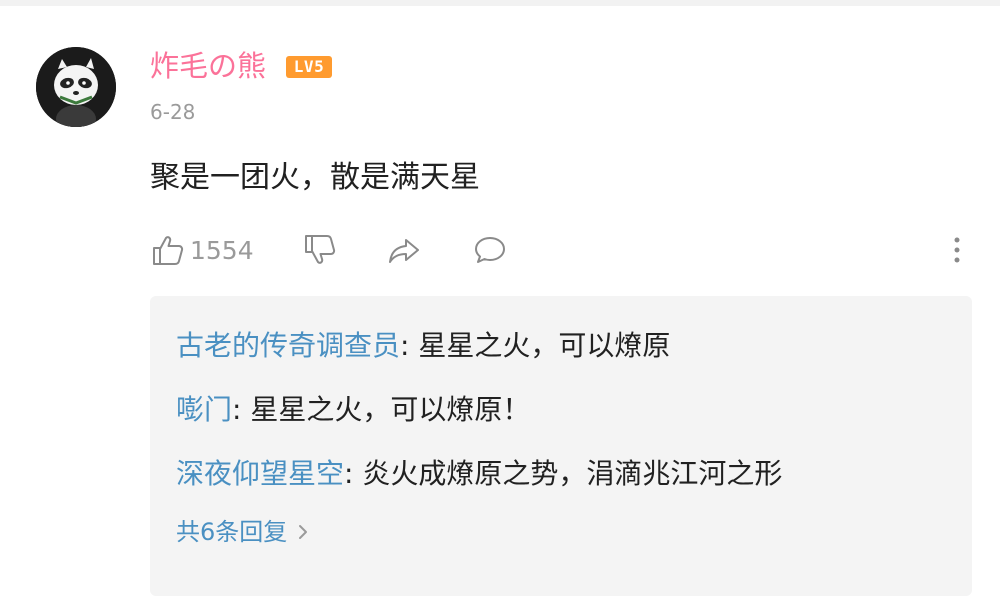 The image size is (1000, 596). I want to click on user-avatar, so click(76, 87).